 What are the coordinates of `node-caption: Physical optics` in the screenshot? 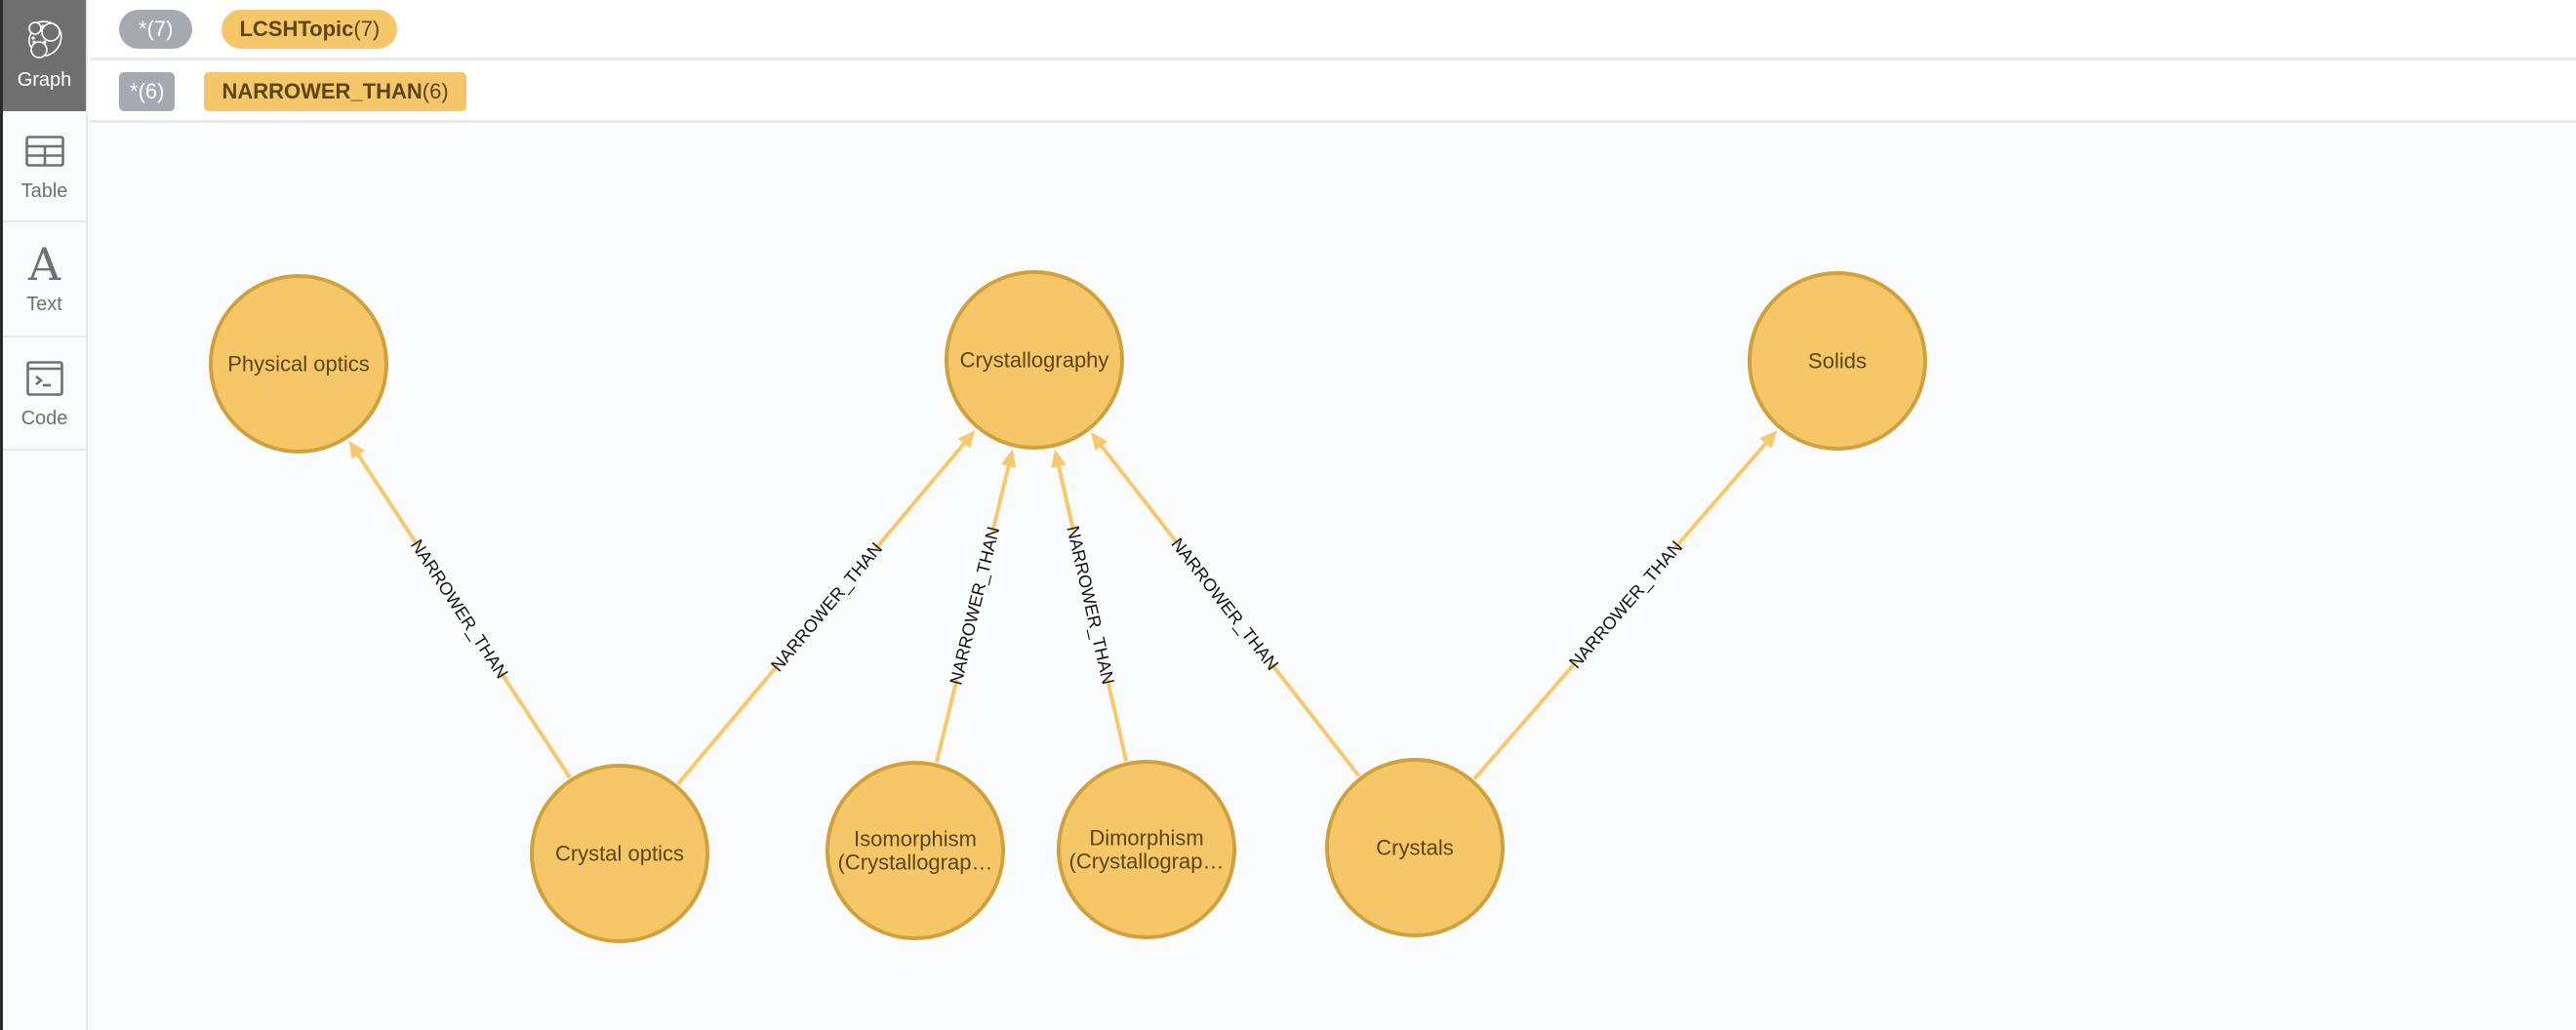 It's located at (298, 364).